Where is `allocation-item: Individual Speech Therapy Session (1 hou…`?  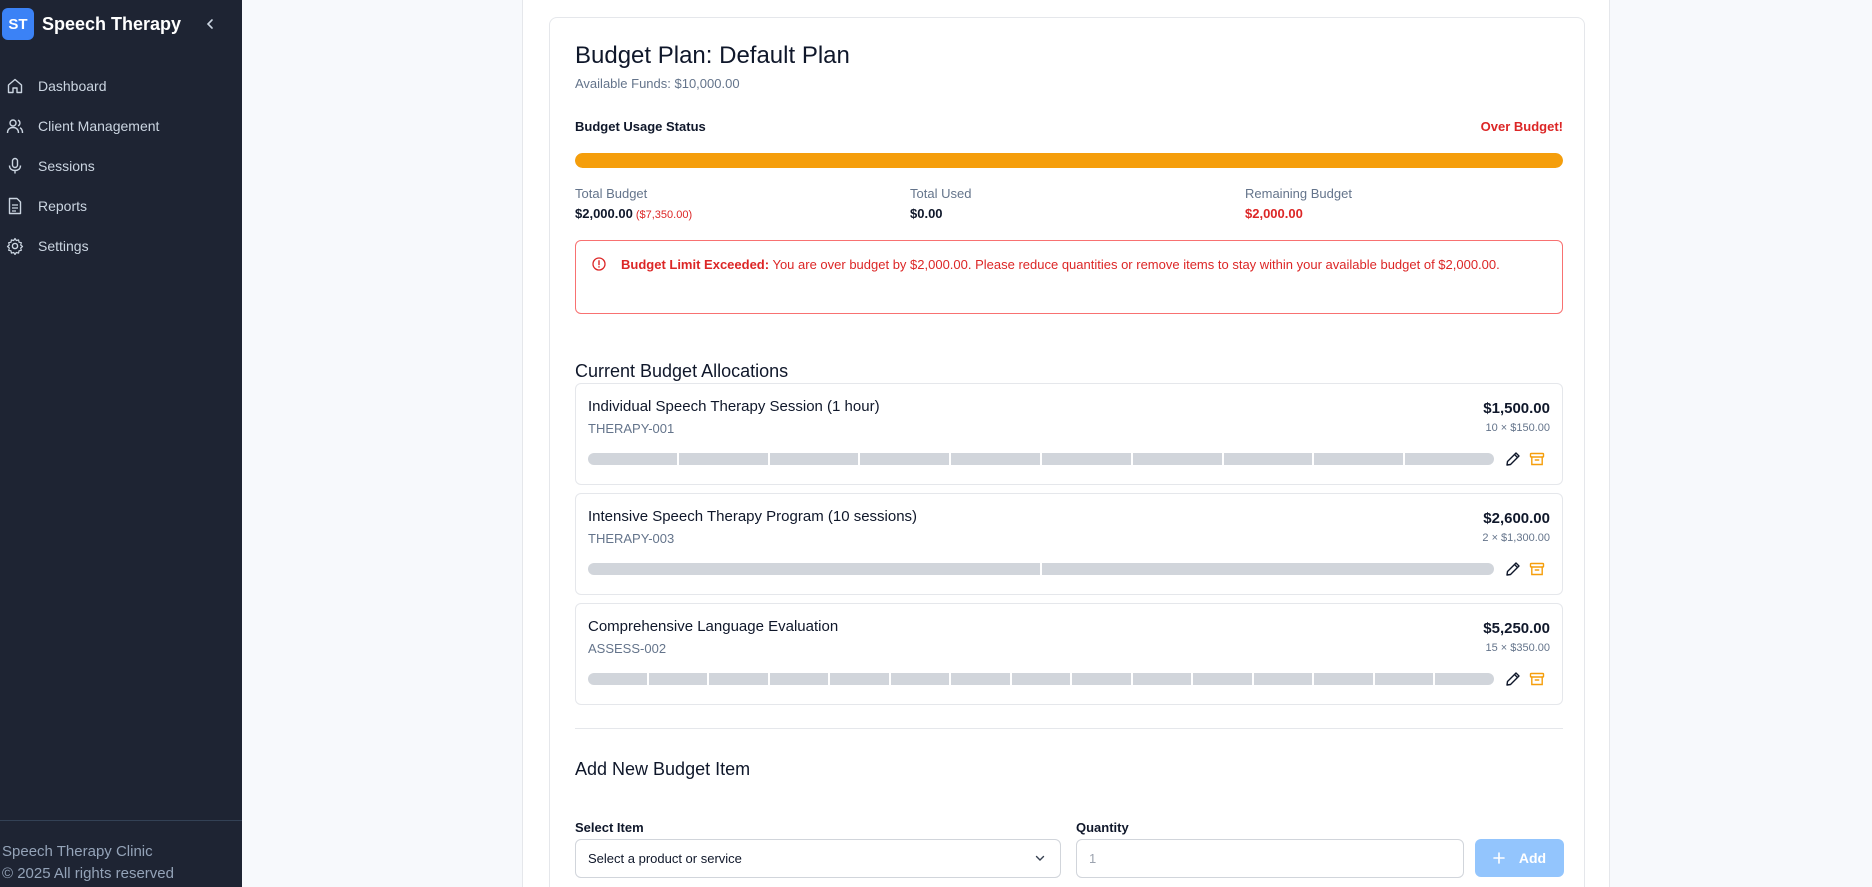
allocation-item: Individual Speech Therapy Session (1 hou… is located at coordinates (1069, 434).